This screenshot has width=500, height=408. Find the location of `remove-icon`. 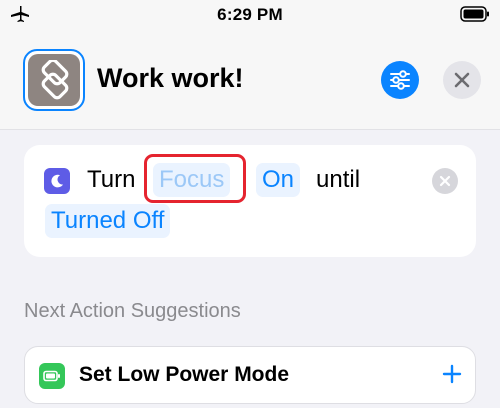

remove-icon is located at coordinates (445, 181).